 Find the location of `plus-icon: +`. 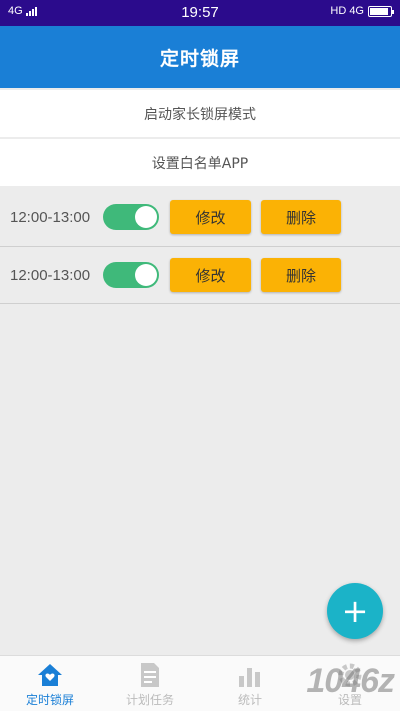

plus-icon: + is located at coordinates (355, 611).